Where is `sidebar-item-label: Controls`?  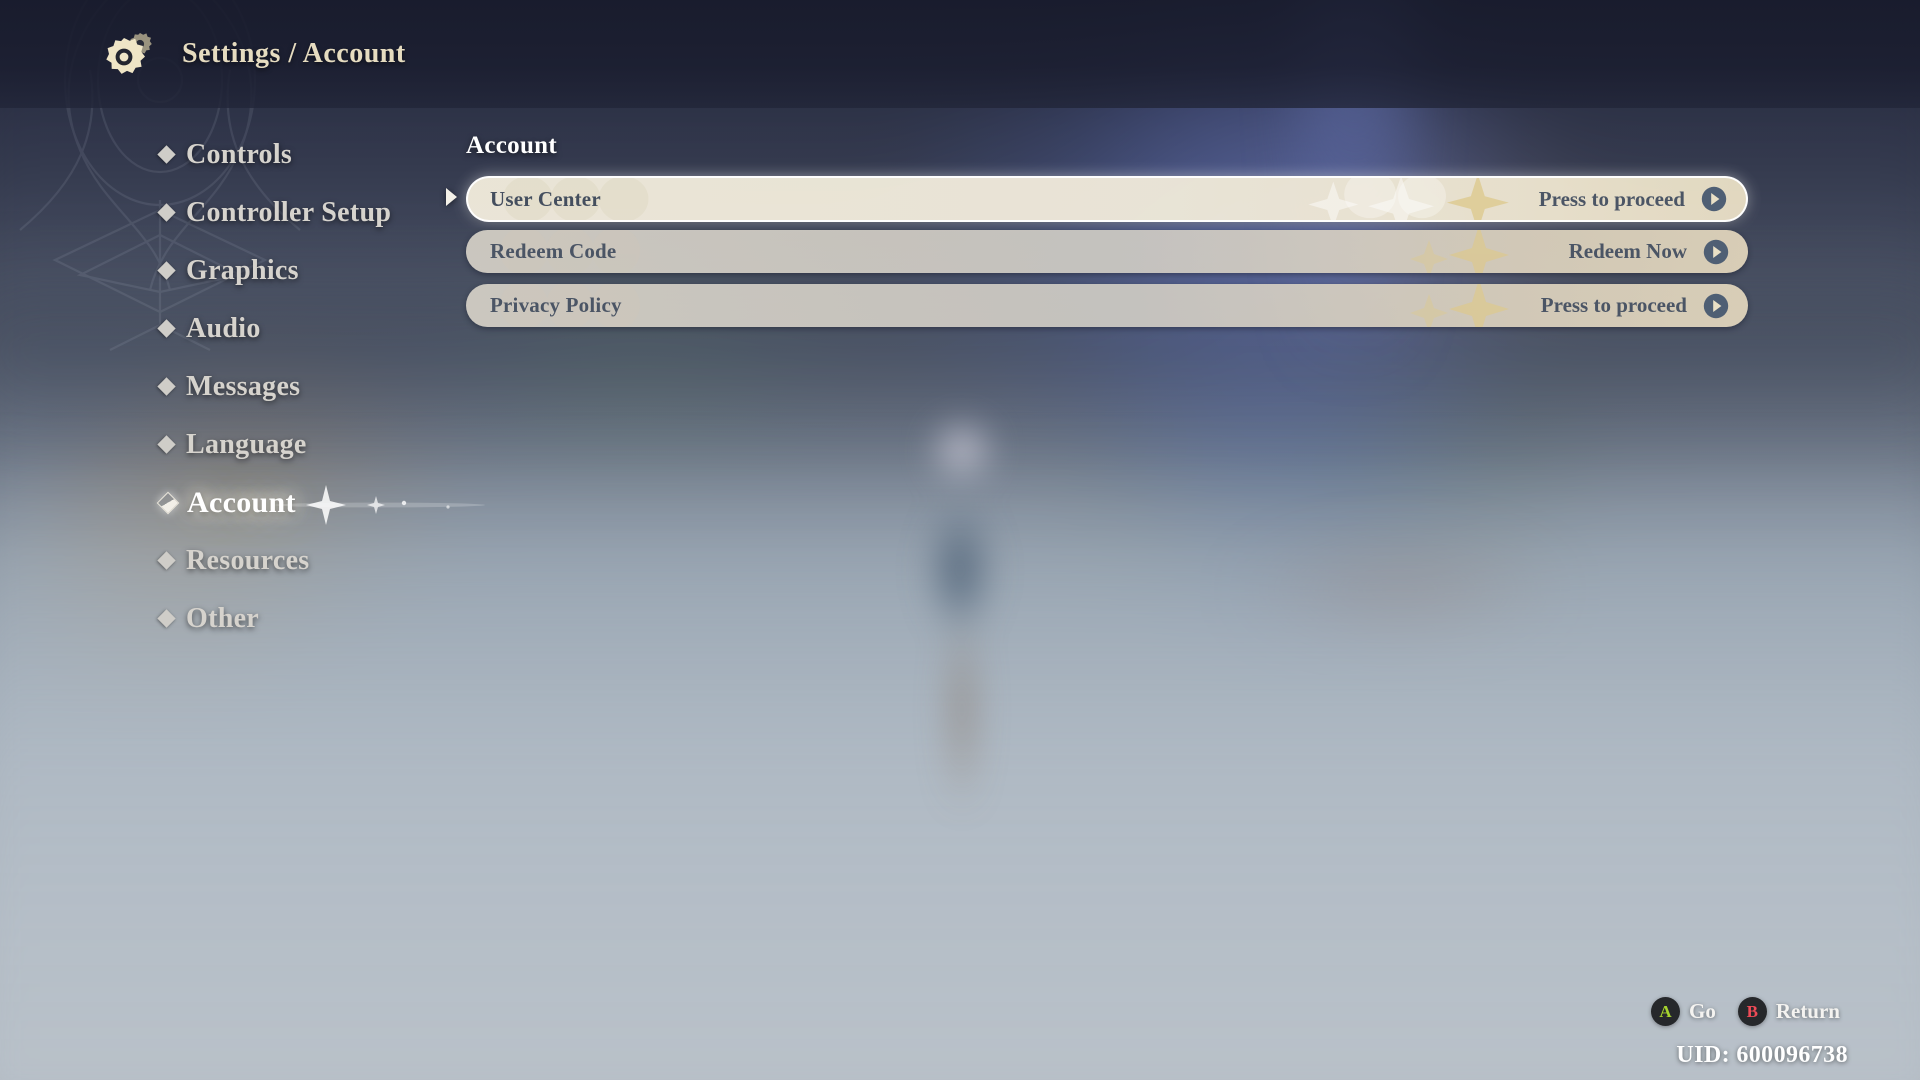 sidebar-item-label: Controls is located at coordinates (239, 154).